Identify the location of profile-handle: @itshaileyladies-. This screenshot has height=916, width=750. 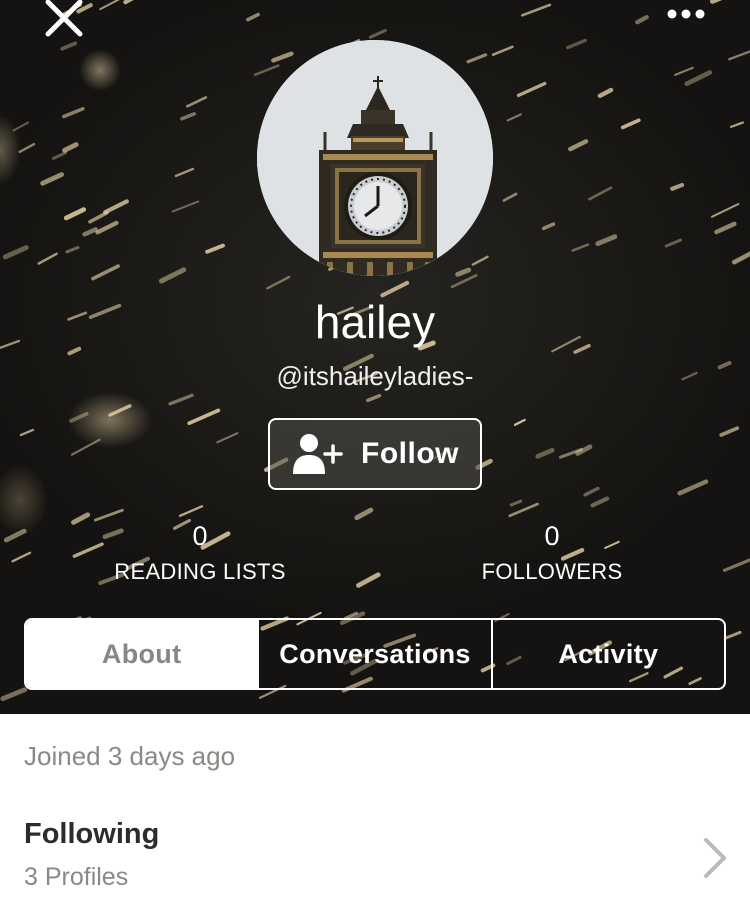
(375, 376).